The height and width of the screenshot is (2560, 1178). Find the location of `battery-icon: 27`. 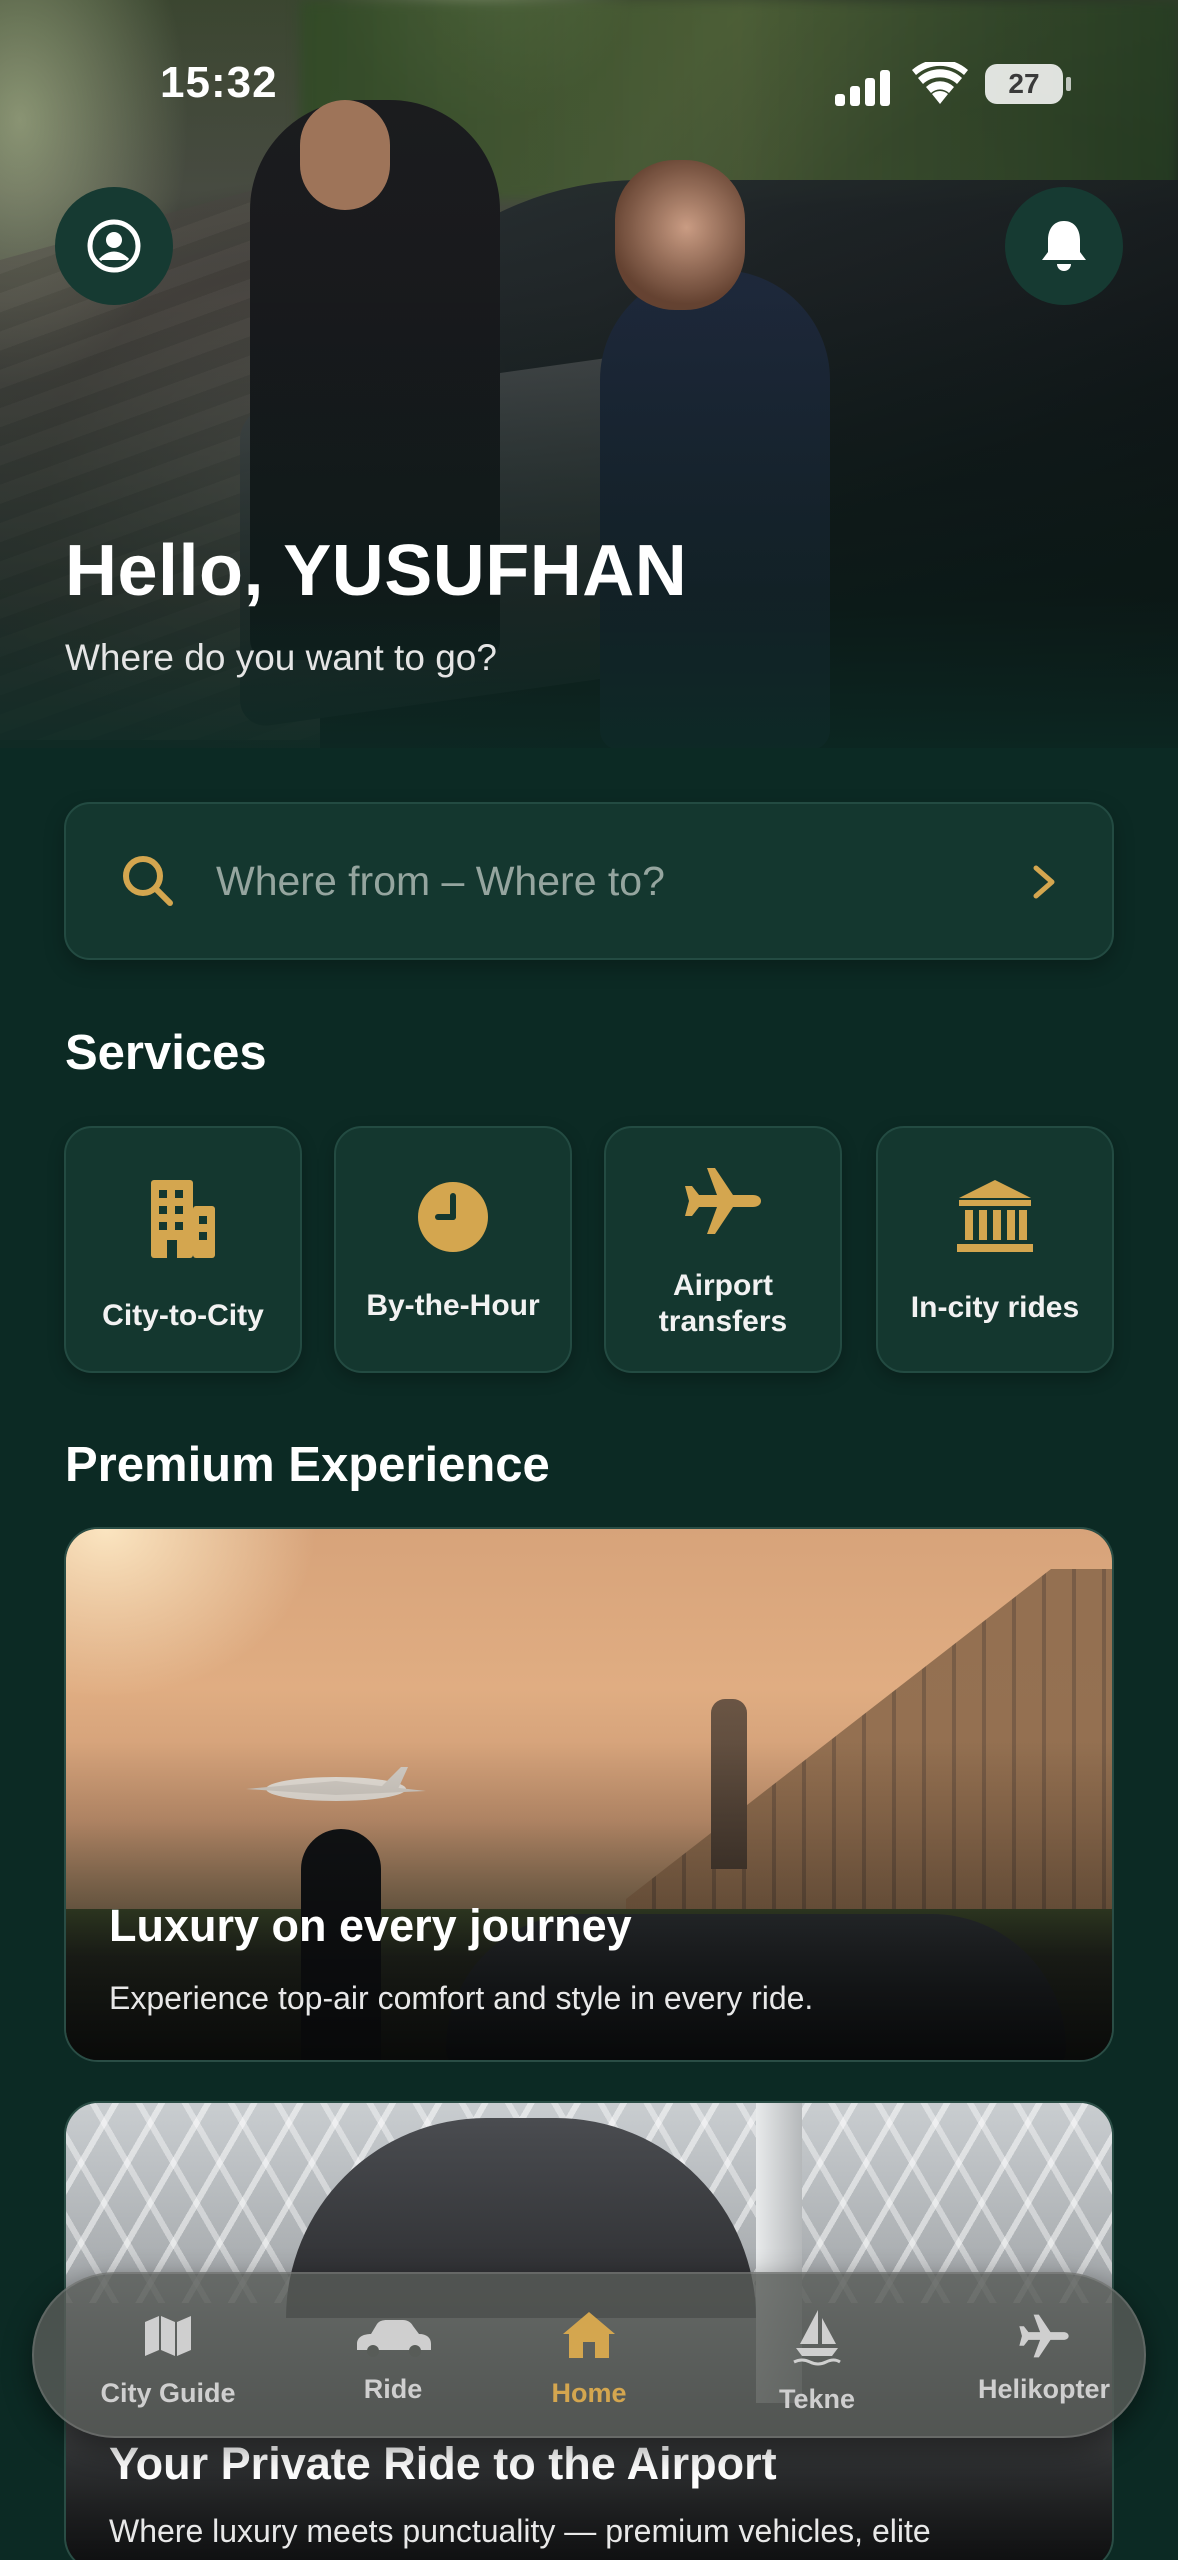

battery-icon: 27 is located at coordinates (1028, 84).